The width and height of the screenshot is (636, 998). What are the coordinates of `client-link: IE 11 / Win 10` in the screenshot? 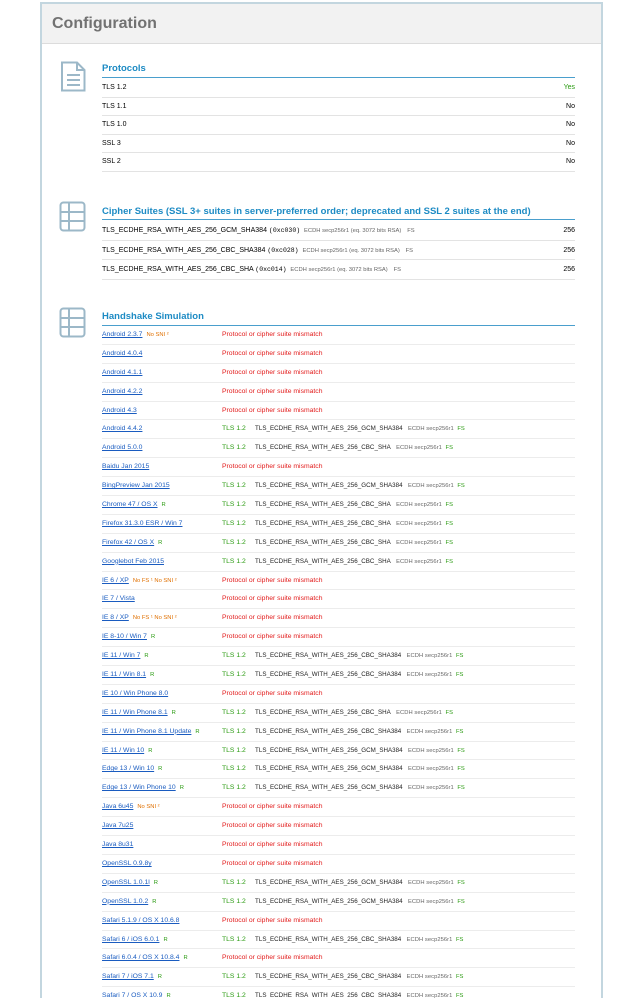 It's located at (123, 750).